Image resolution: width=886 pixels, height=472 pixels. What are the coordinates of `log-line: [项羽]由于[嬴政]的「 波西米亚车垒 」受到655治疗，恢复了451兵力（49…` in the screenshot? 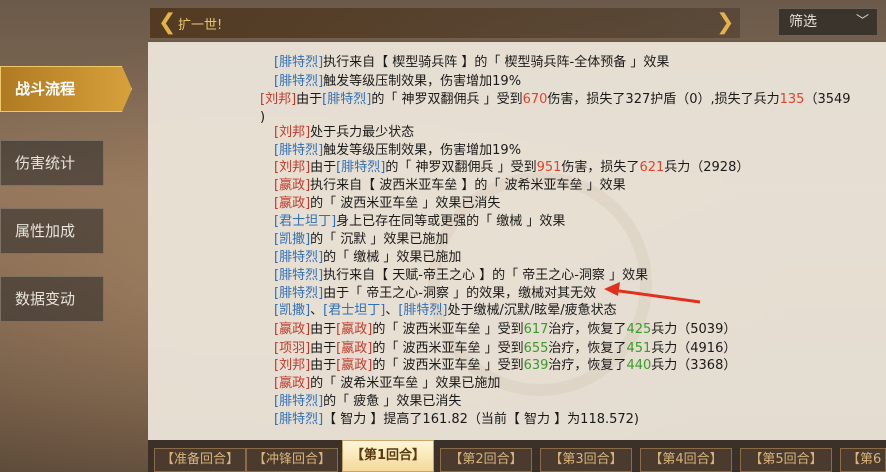 It's located at (505, 349).